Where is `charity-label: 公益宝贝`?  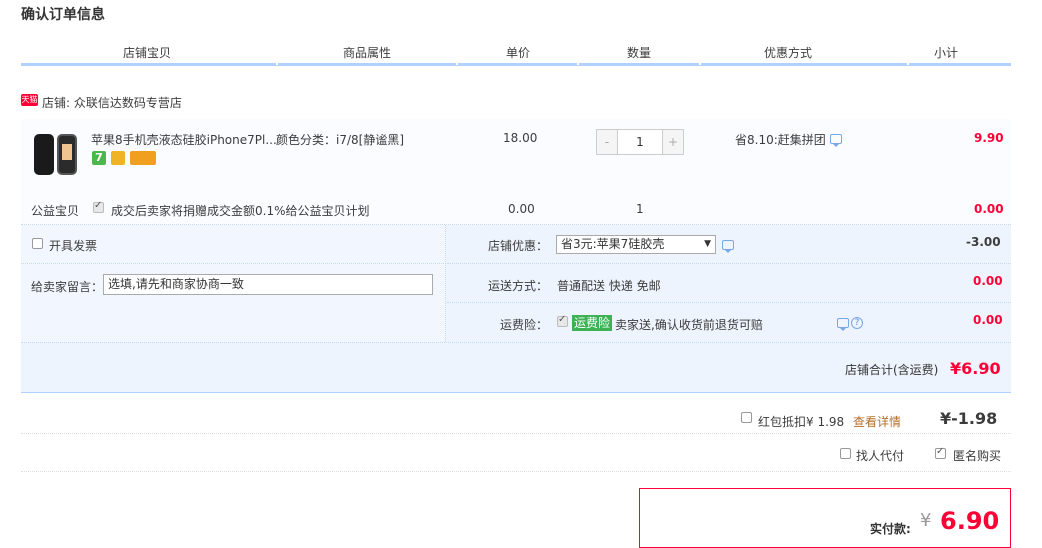
charity-label: 公益宝贝 is located at coordinates (55, 211).